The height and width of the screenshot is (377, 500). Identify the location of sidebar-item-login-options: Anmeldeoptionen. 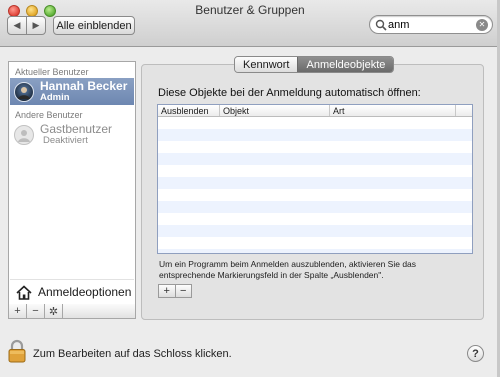
(72, 291).